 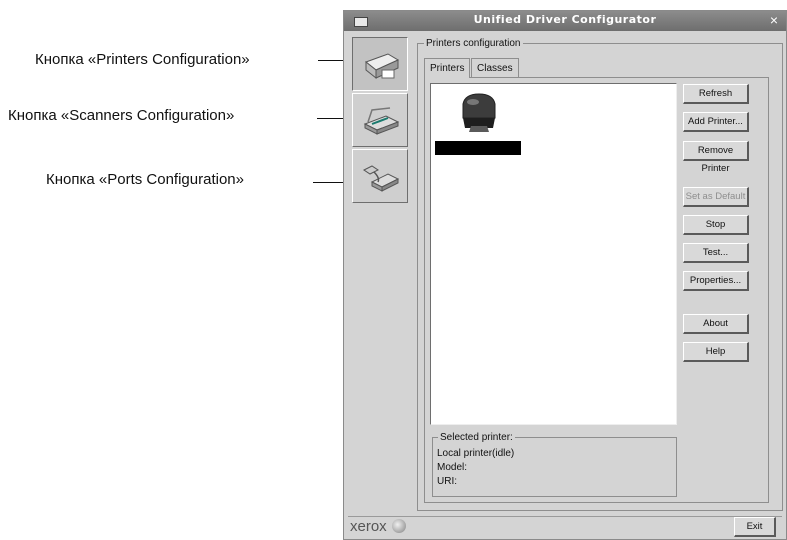 What do you see at coordinates (399, 526) in the screenshot?
I see `xerox-globe-icon` at bounding box center [399, 526].